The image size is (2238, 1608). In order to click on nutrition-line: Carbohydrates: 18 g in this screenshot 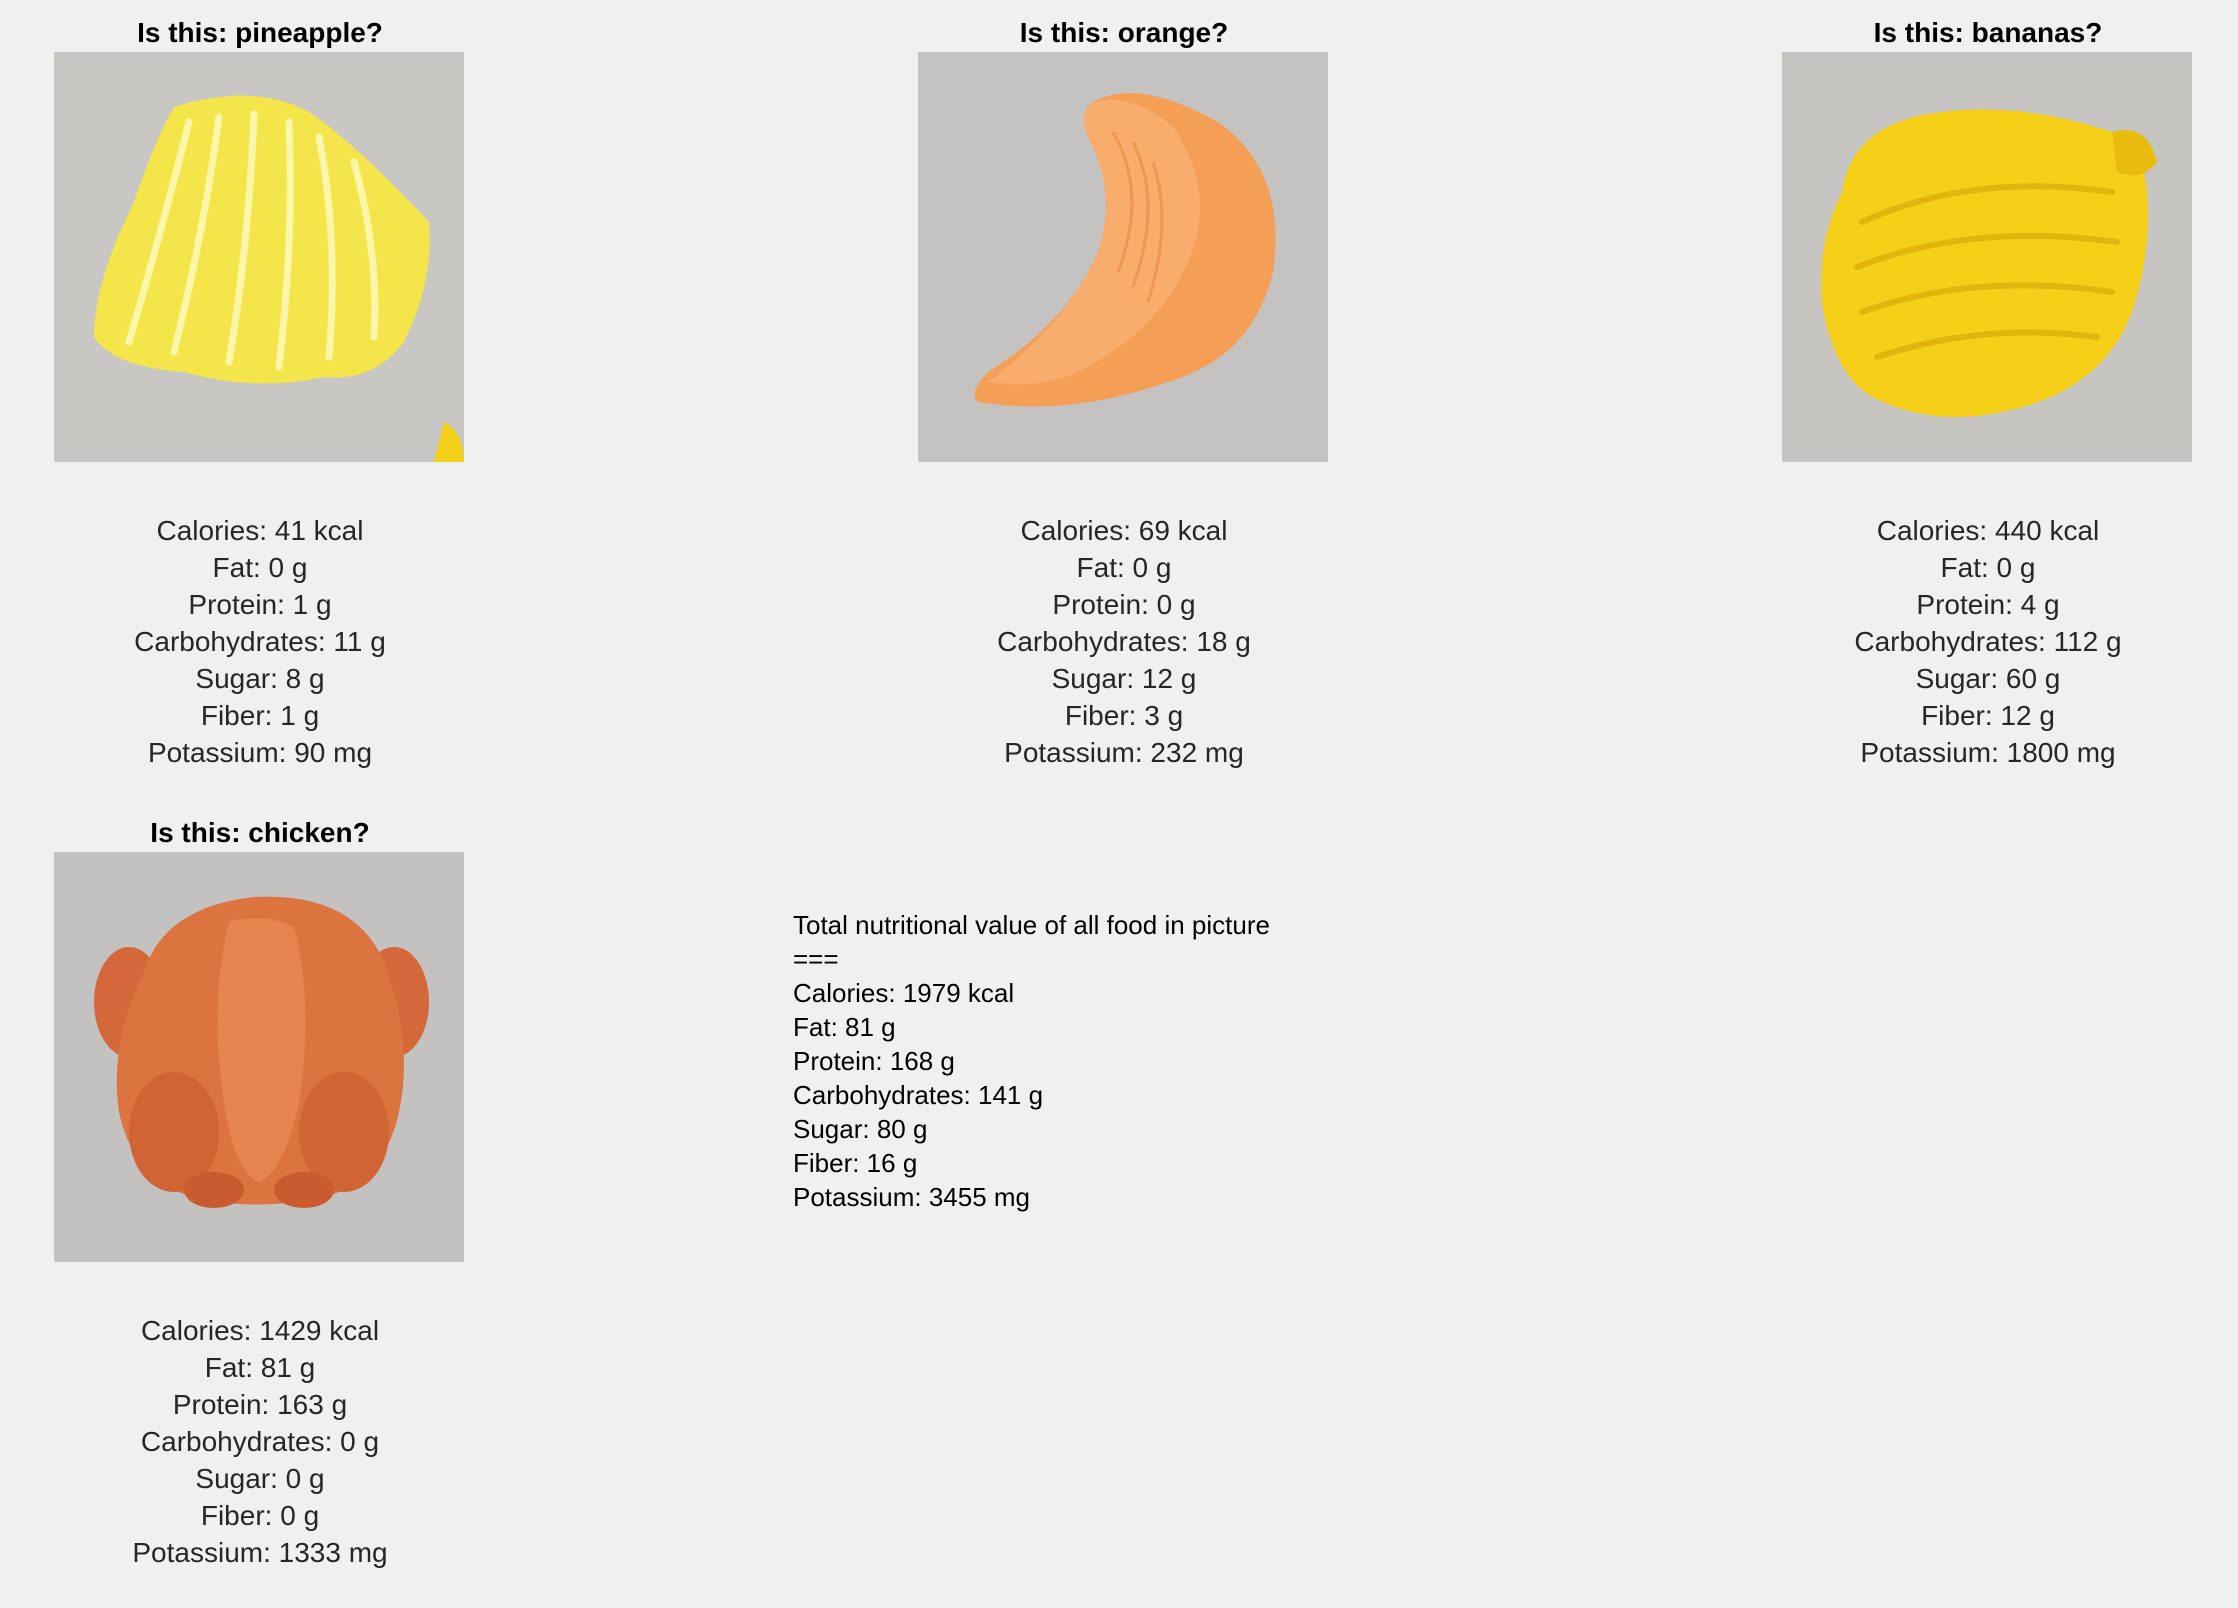, I will do `click(1124, 641)`.